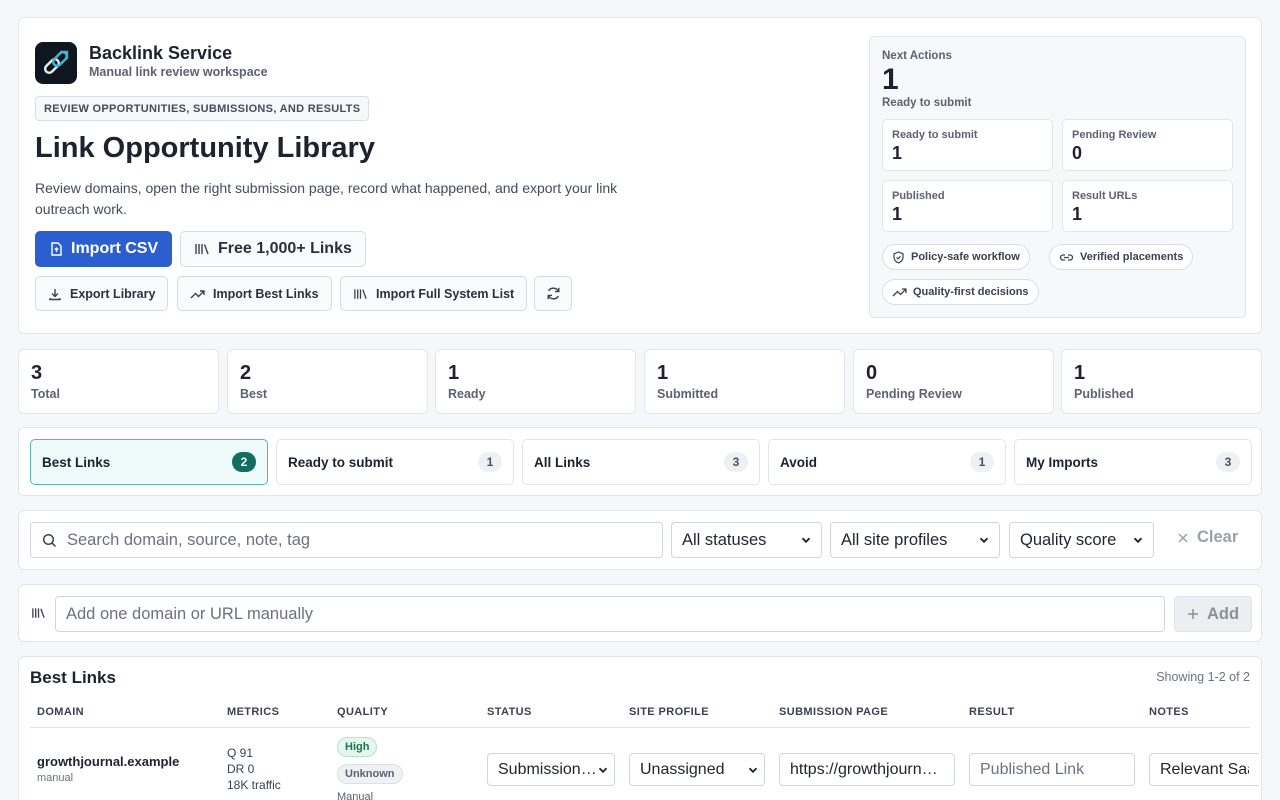  Describe the element at coordinates (253, 712) in the screenshot. I see `col-header-metrics: METRICS` at that location.